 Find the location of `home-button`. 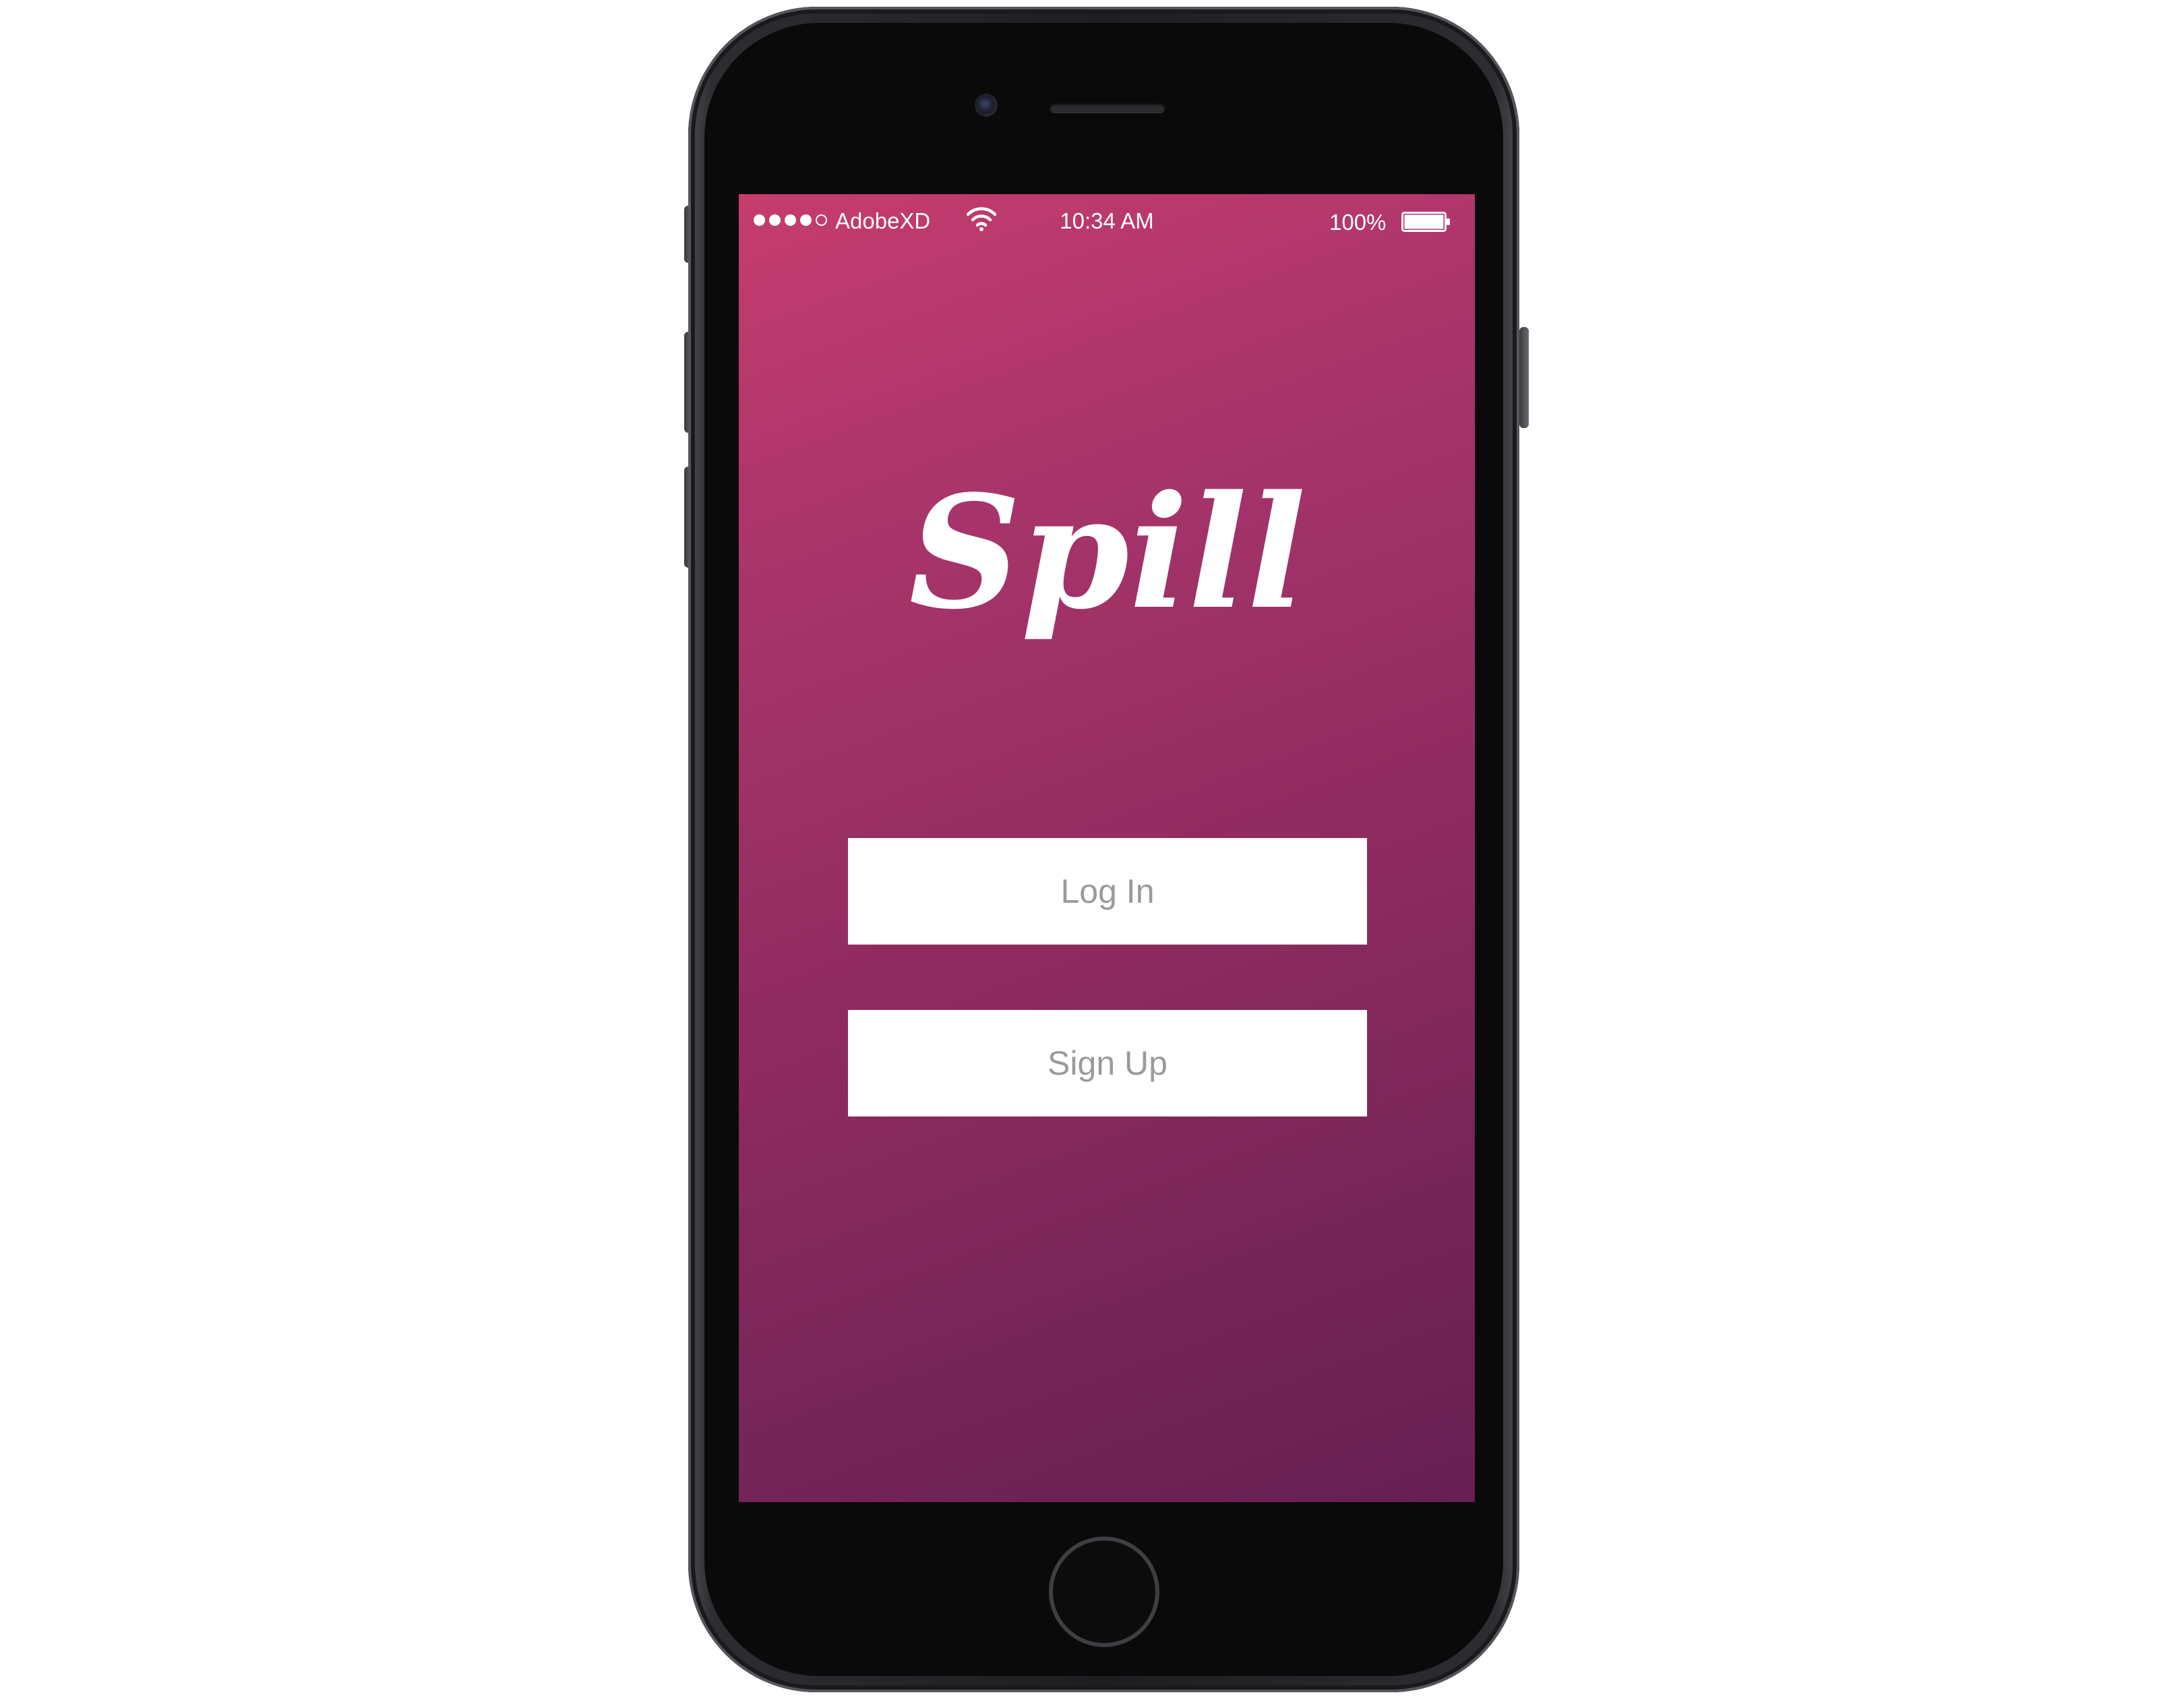

home-button is located at coordinates (1104, 1592).